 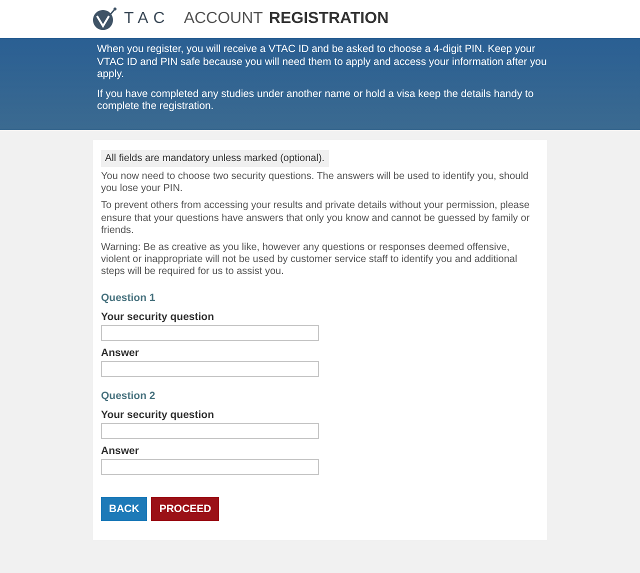 What do you see at coordinates (185, 508) in the screenshot?
I see `proceed-button: PROCEED` at bounding box center [185, 508].